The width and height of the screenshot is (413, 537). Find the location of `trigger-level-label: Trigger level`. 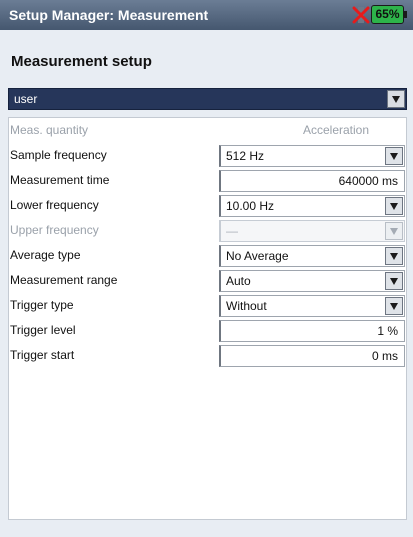

trigger-level-label: Trigger level is located at coordinates (43, 330).